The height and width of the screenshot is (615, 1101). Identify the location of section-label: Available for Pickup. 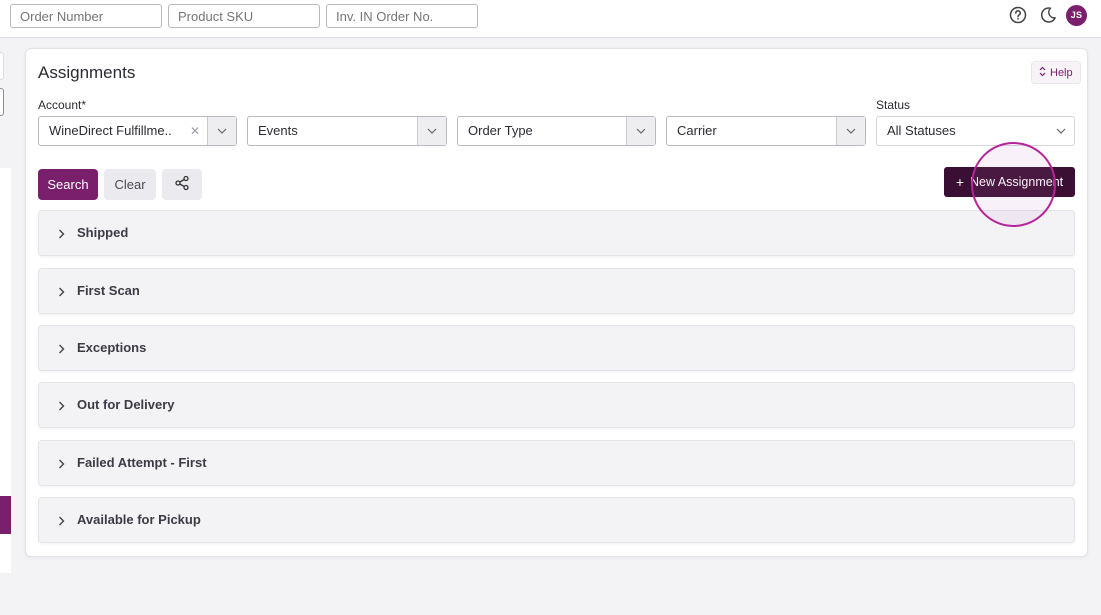
(139, 519).